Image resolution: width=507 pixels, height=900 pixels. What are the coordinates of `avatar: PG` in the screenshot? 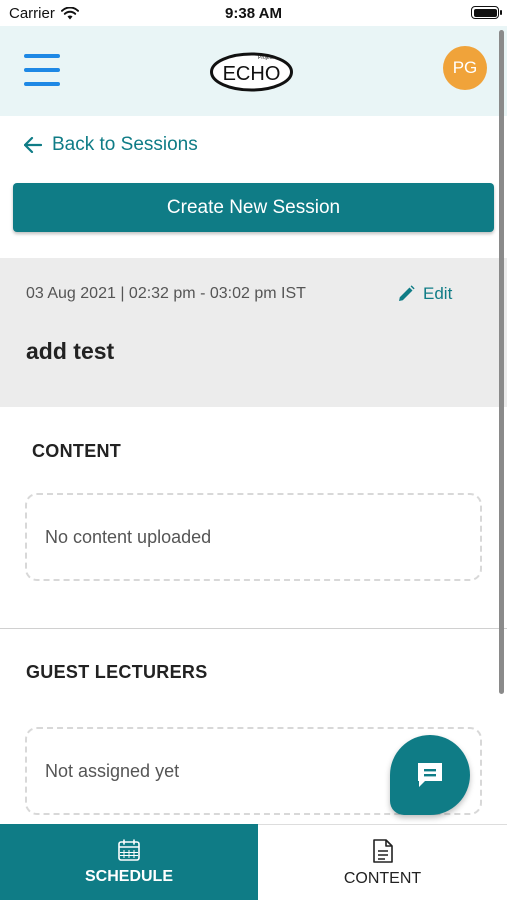 It's located at (465, 68).